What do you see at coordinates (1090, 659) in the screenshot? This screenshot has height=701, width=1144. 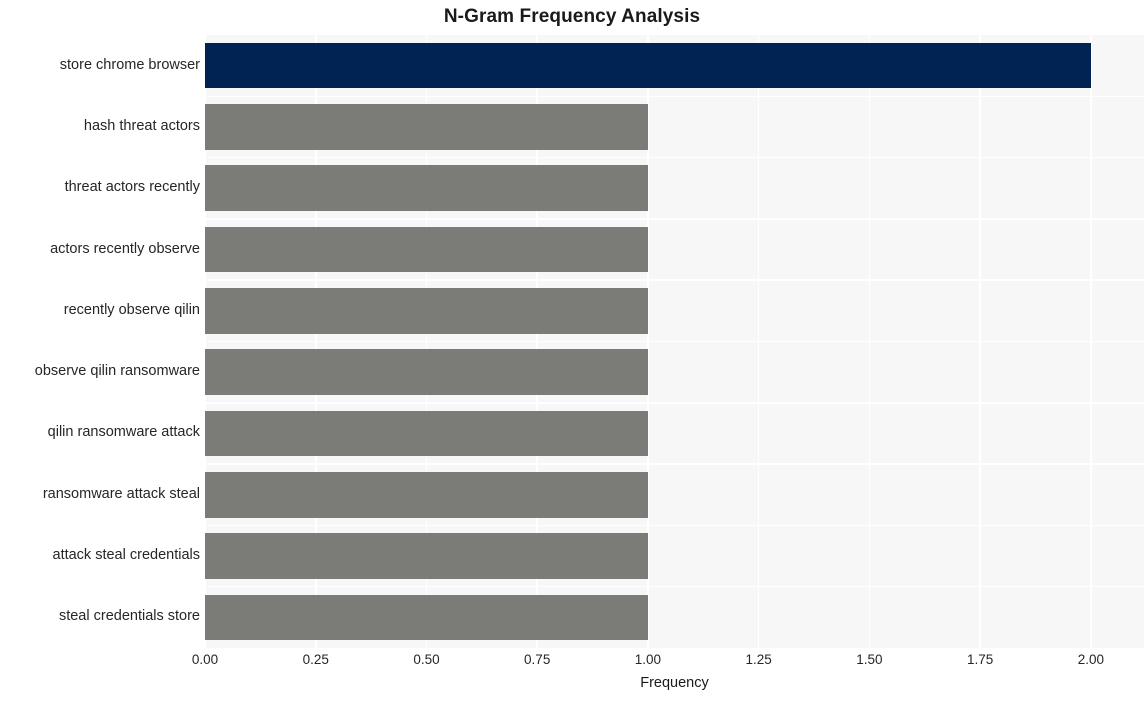 I see `x-axis-tick-label: 2.00` at bounding box center [1090, 659].